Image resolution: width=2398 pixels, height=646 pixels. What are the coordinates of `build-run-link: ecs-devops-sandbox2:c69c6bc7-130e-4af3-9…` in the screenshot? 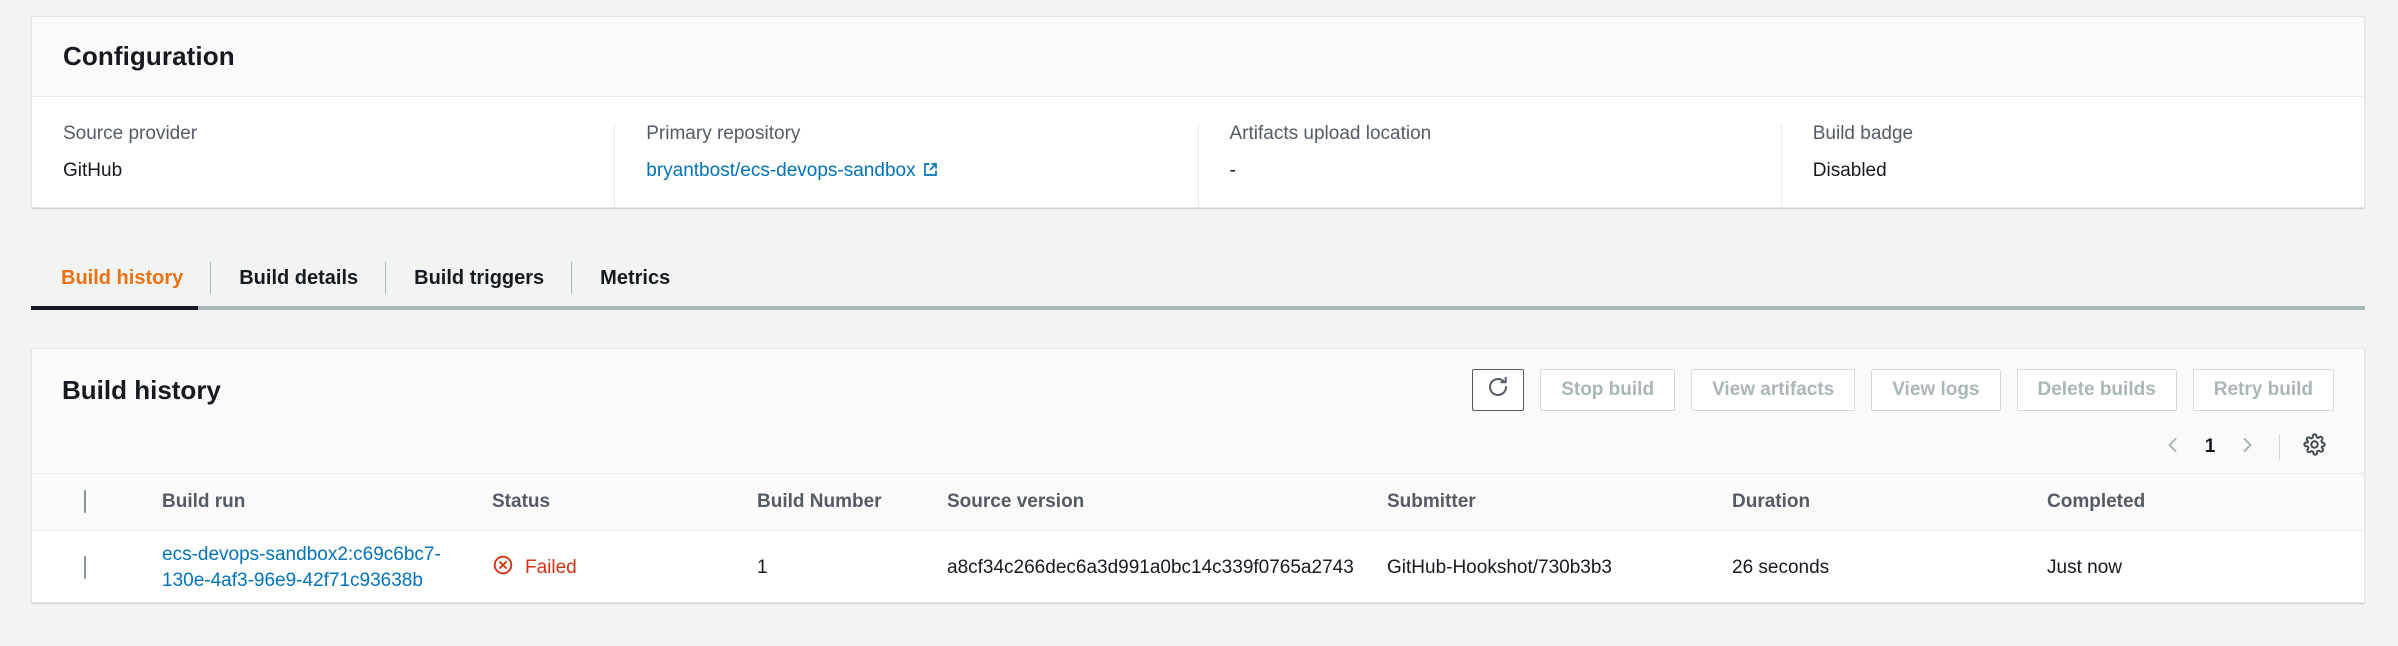 It's located at (302, 567).